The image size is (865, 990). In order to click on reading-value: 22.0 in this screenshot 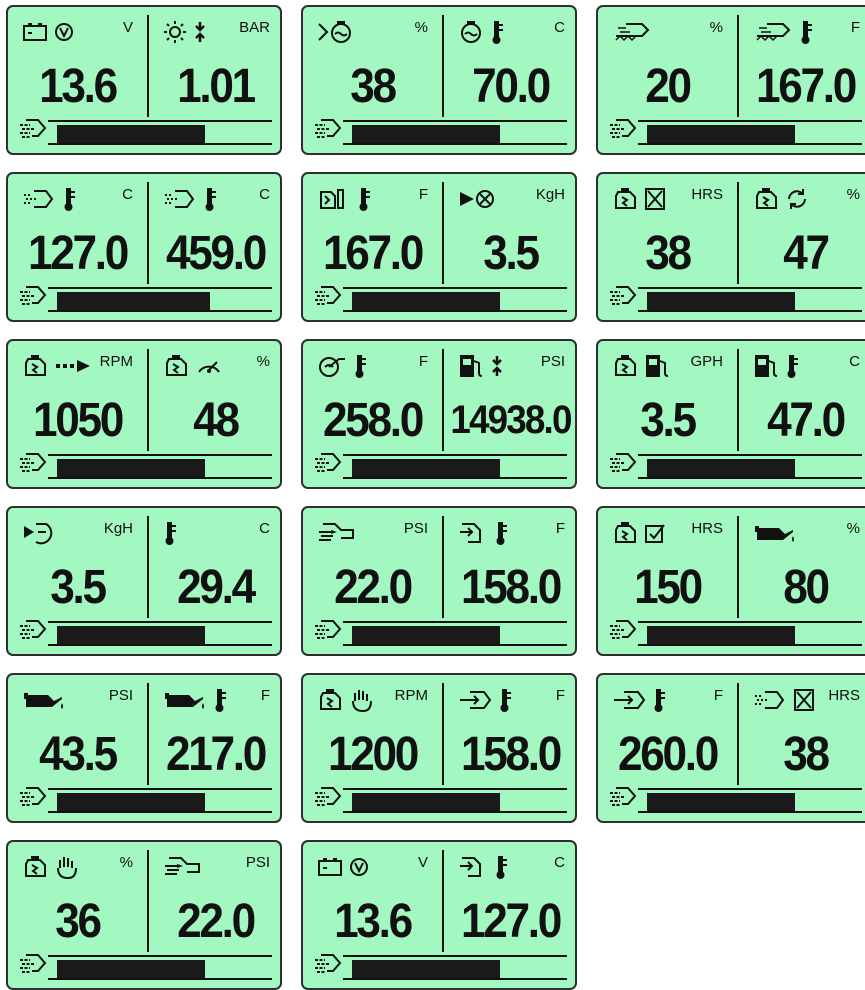, I will do `click(216, 921)`.